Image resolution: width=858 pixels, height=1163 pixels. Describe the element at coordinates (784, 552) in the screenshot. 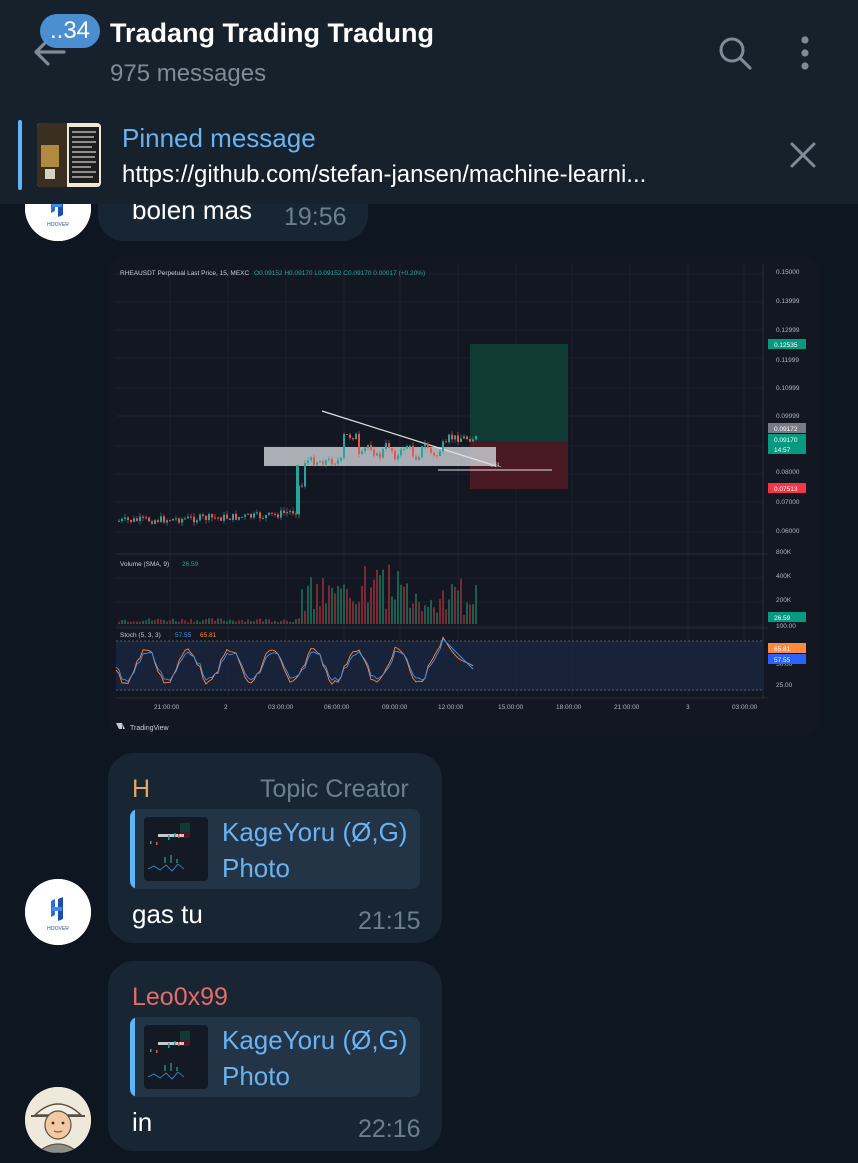

I see `volume-tick: 800K` at that location.